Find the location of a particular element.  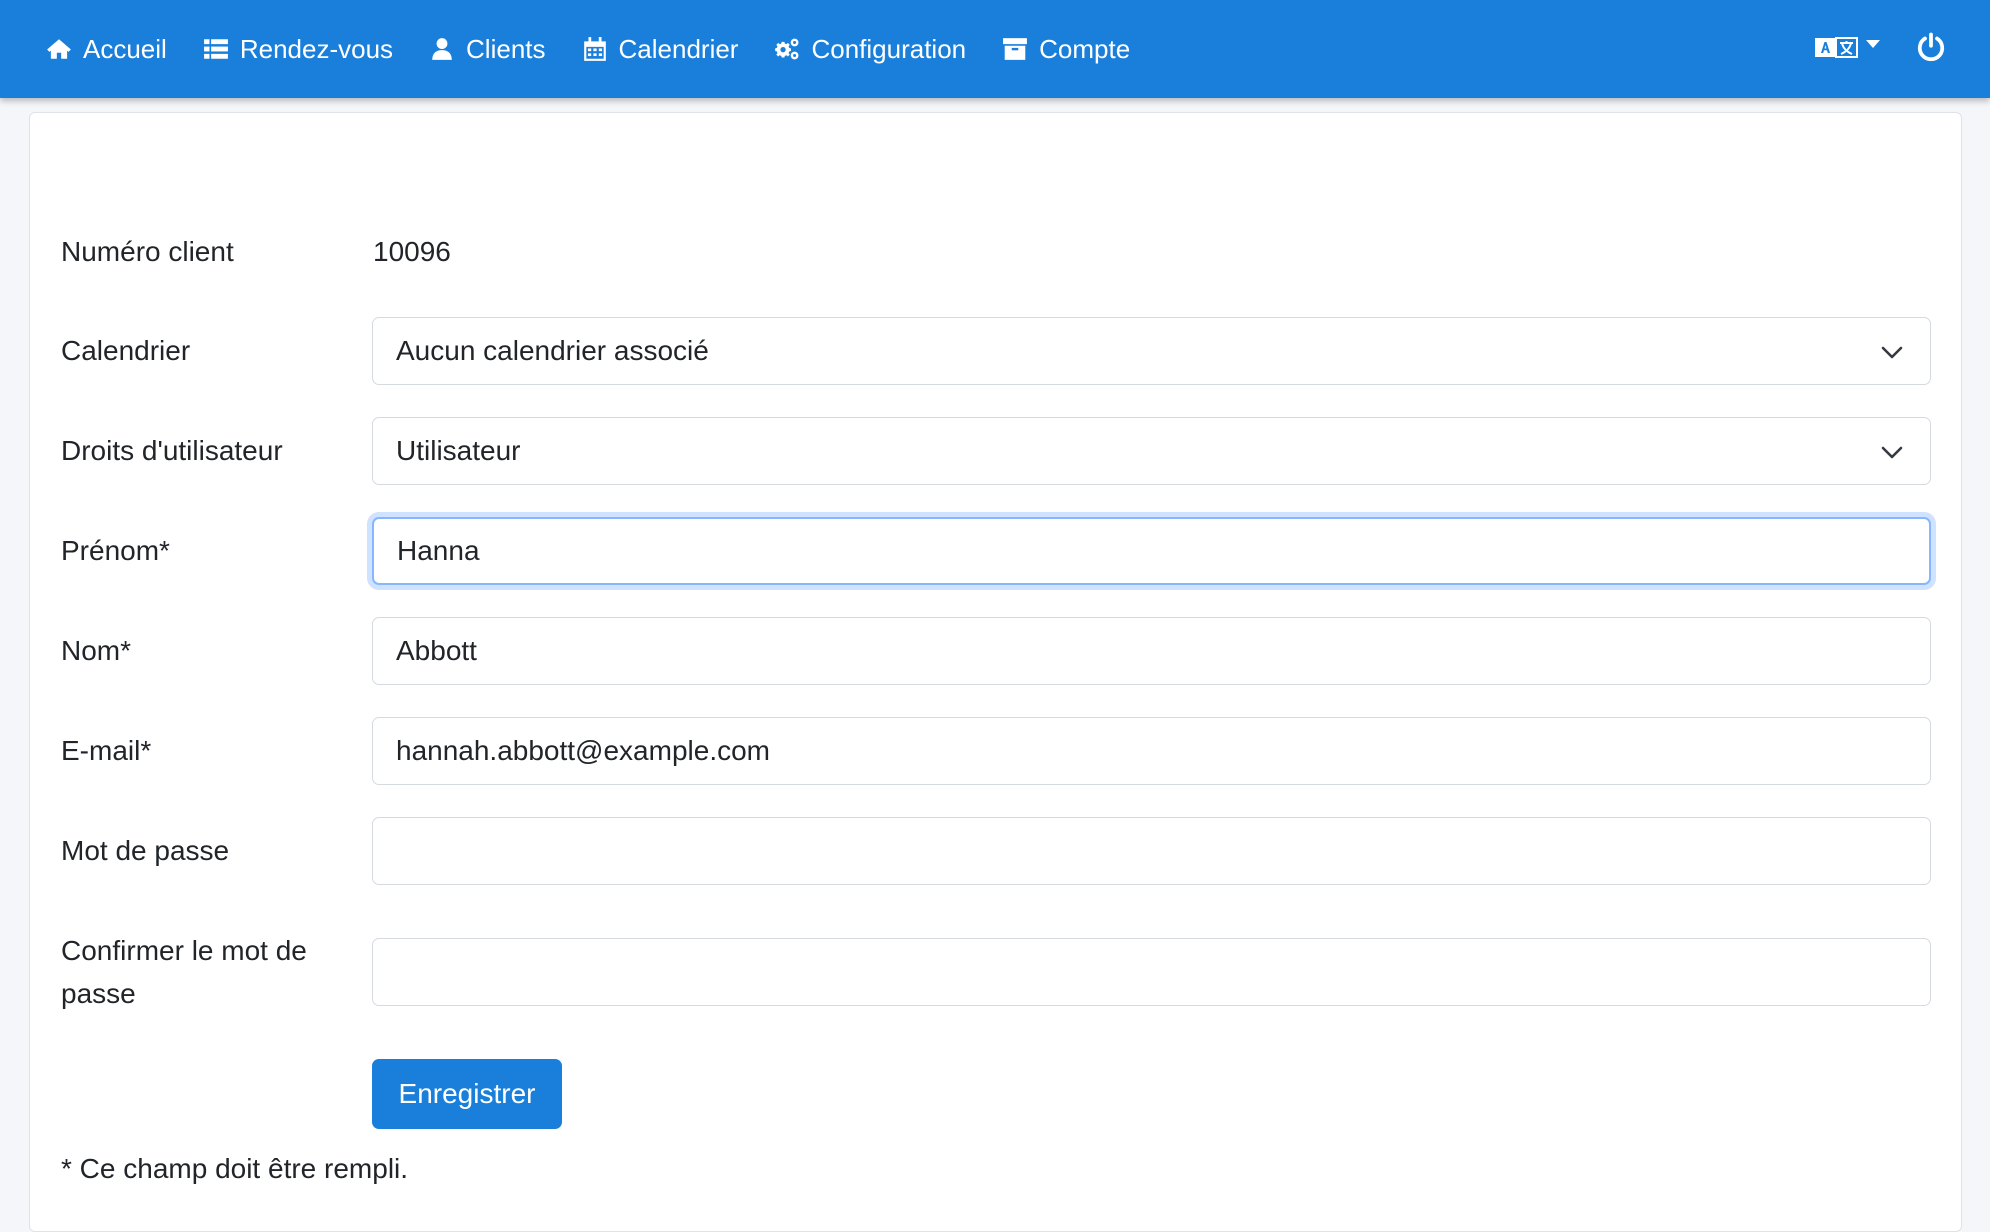

home-icon is located at coordinates (59, 49).